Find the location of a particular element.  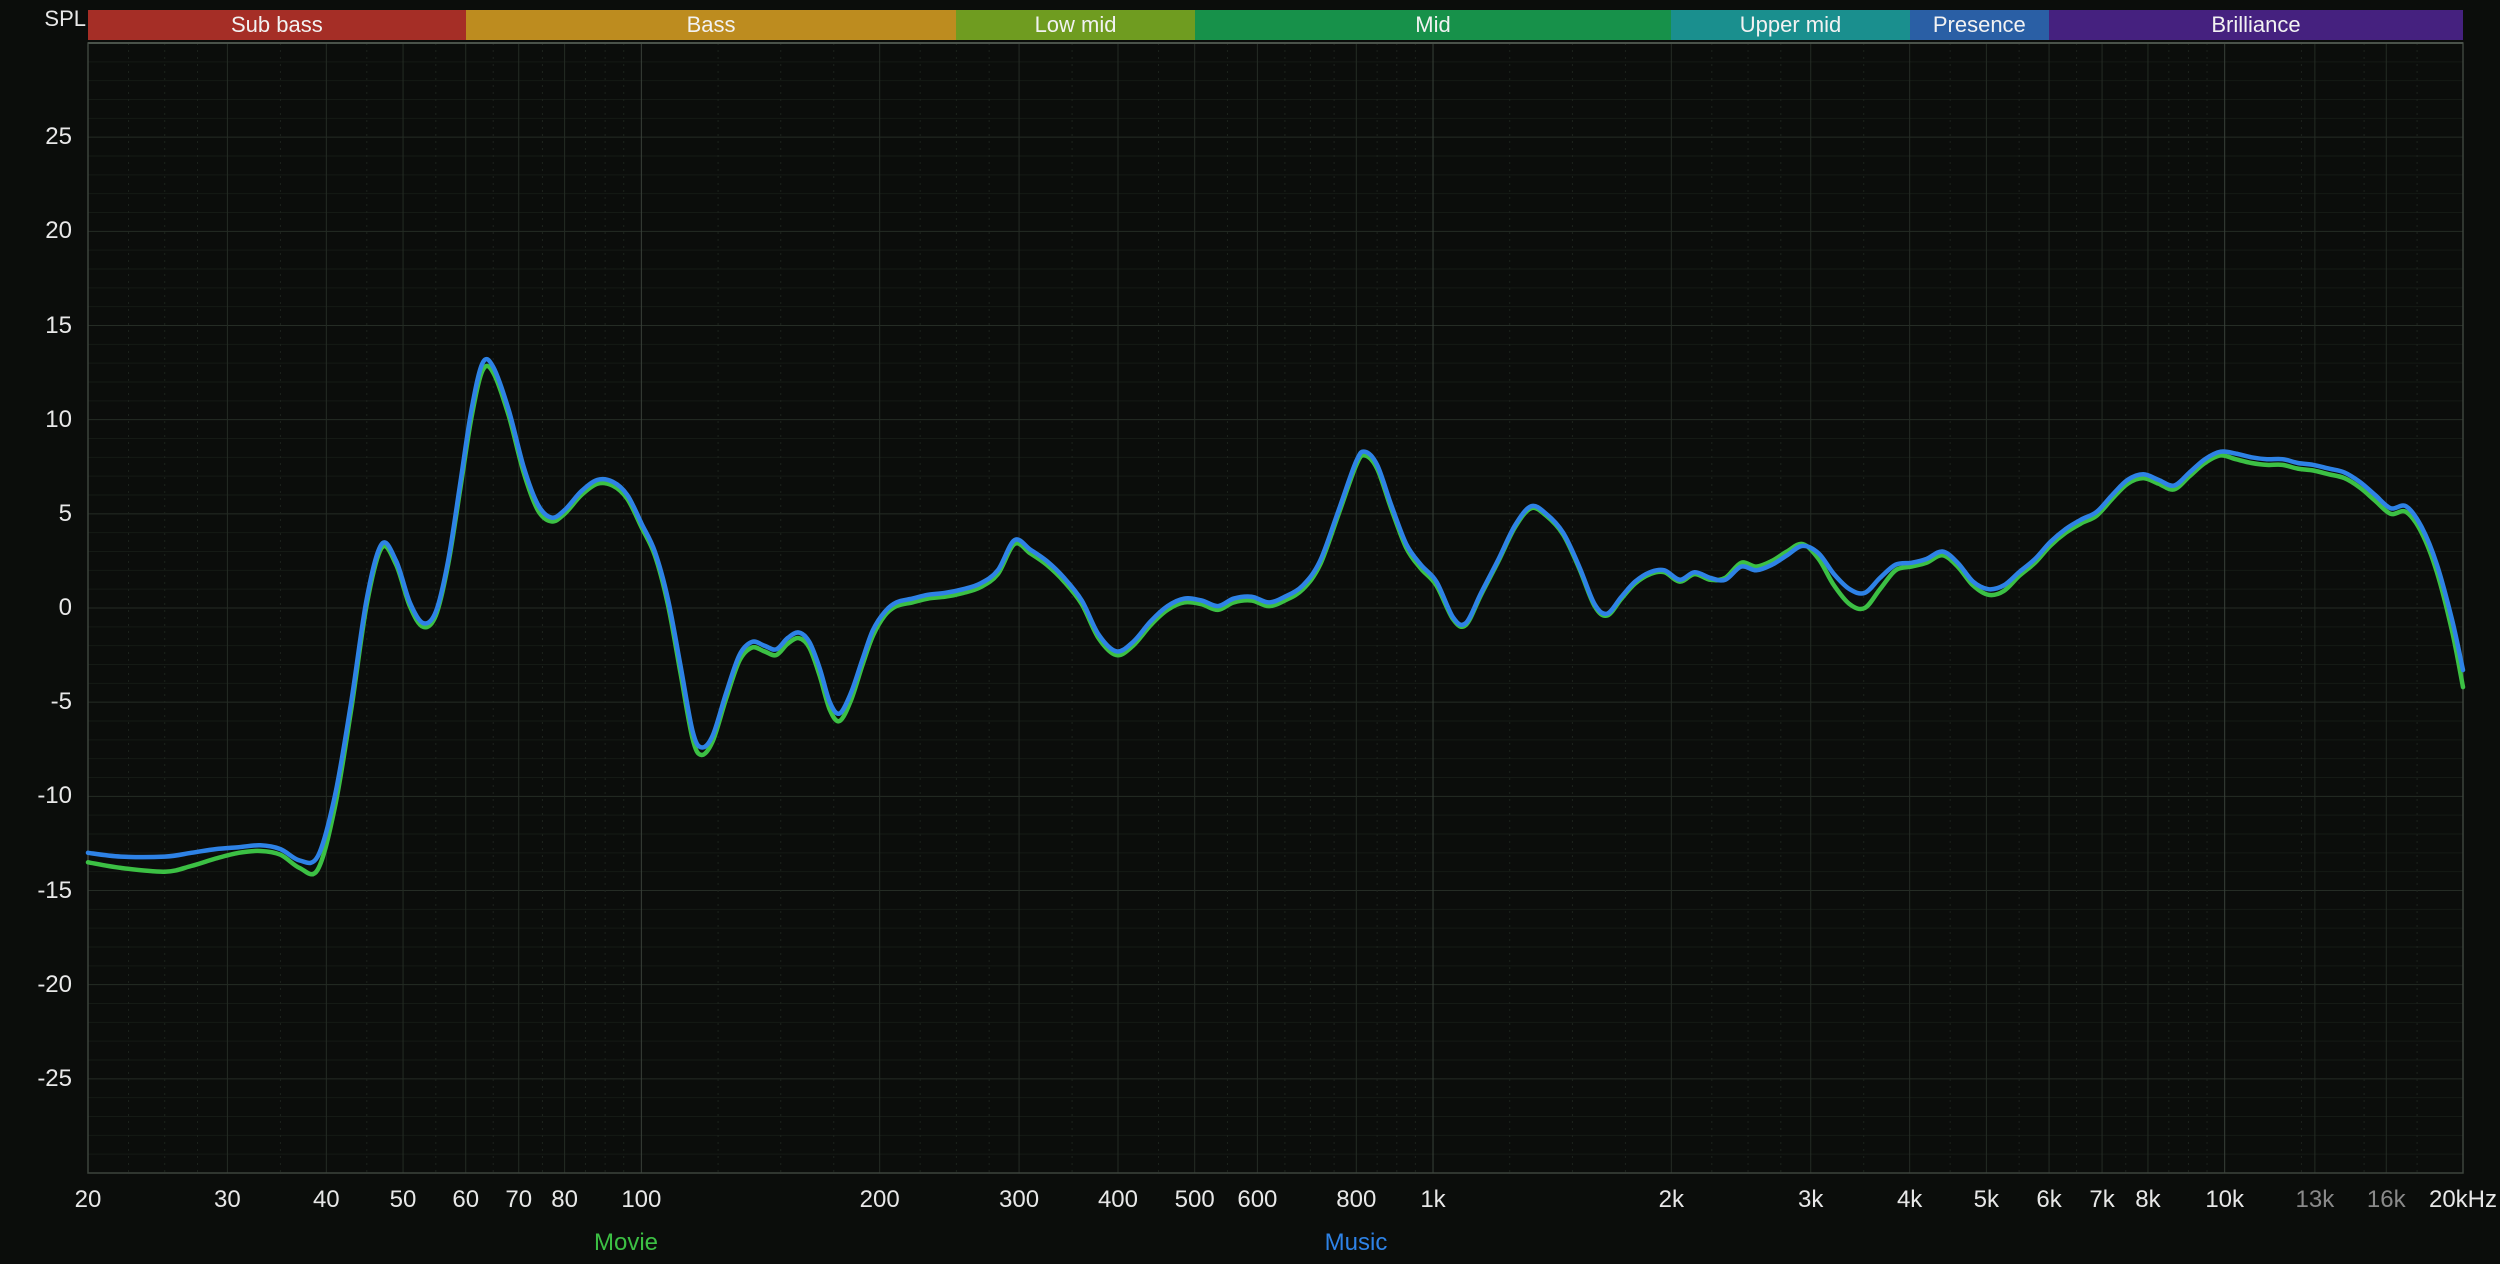

x-tick-200: 200 is located at coordinates (879, 1199).